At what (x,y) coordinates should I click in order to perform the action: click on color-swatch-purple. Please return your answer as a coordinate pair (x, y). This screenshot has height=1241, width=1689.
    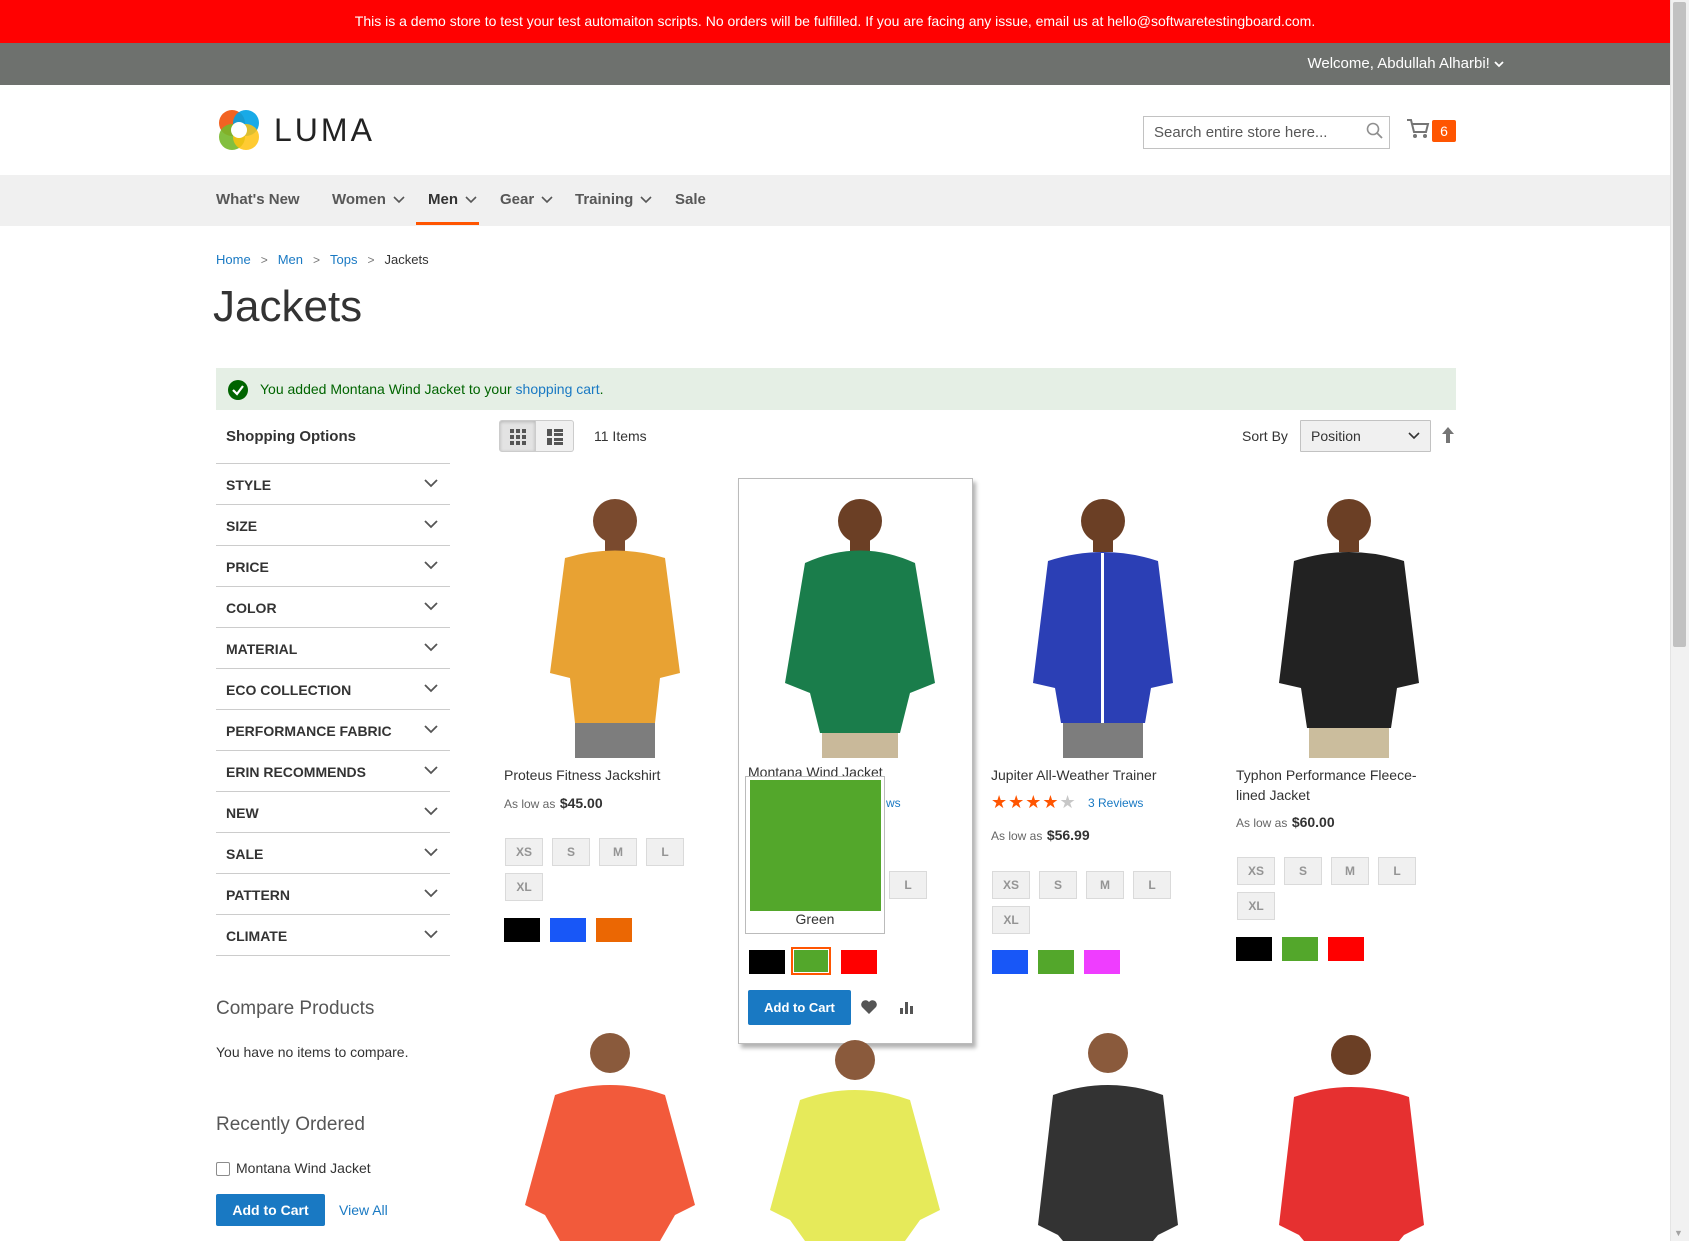
    Looking at the image, I should click on (1102, 962).